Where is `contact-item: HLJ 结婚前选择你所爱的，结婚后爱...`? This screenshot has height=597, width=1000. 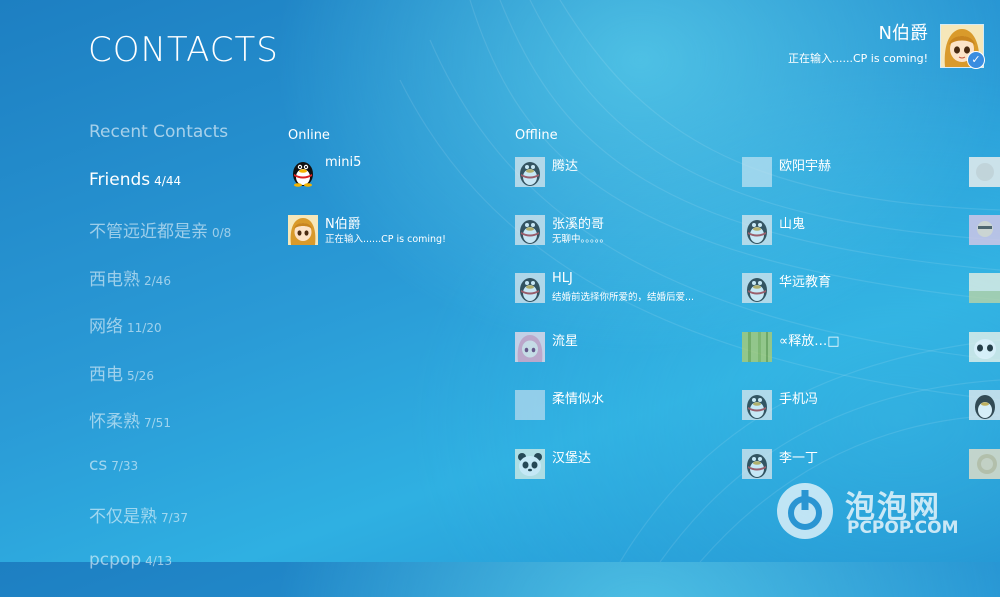
contact-item: HLJ 结婚前选择你所爱的，结婚后爱... is located at coordinates (622, 289).